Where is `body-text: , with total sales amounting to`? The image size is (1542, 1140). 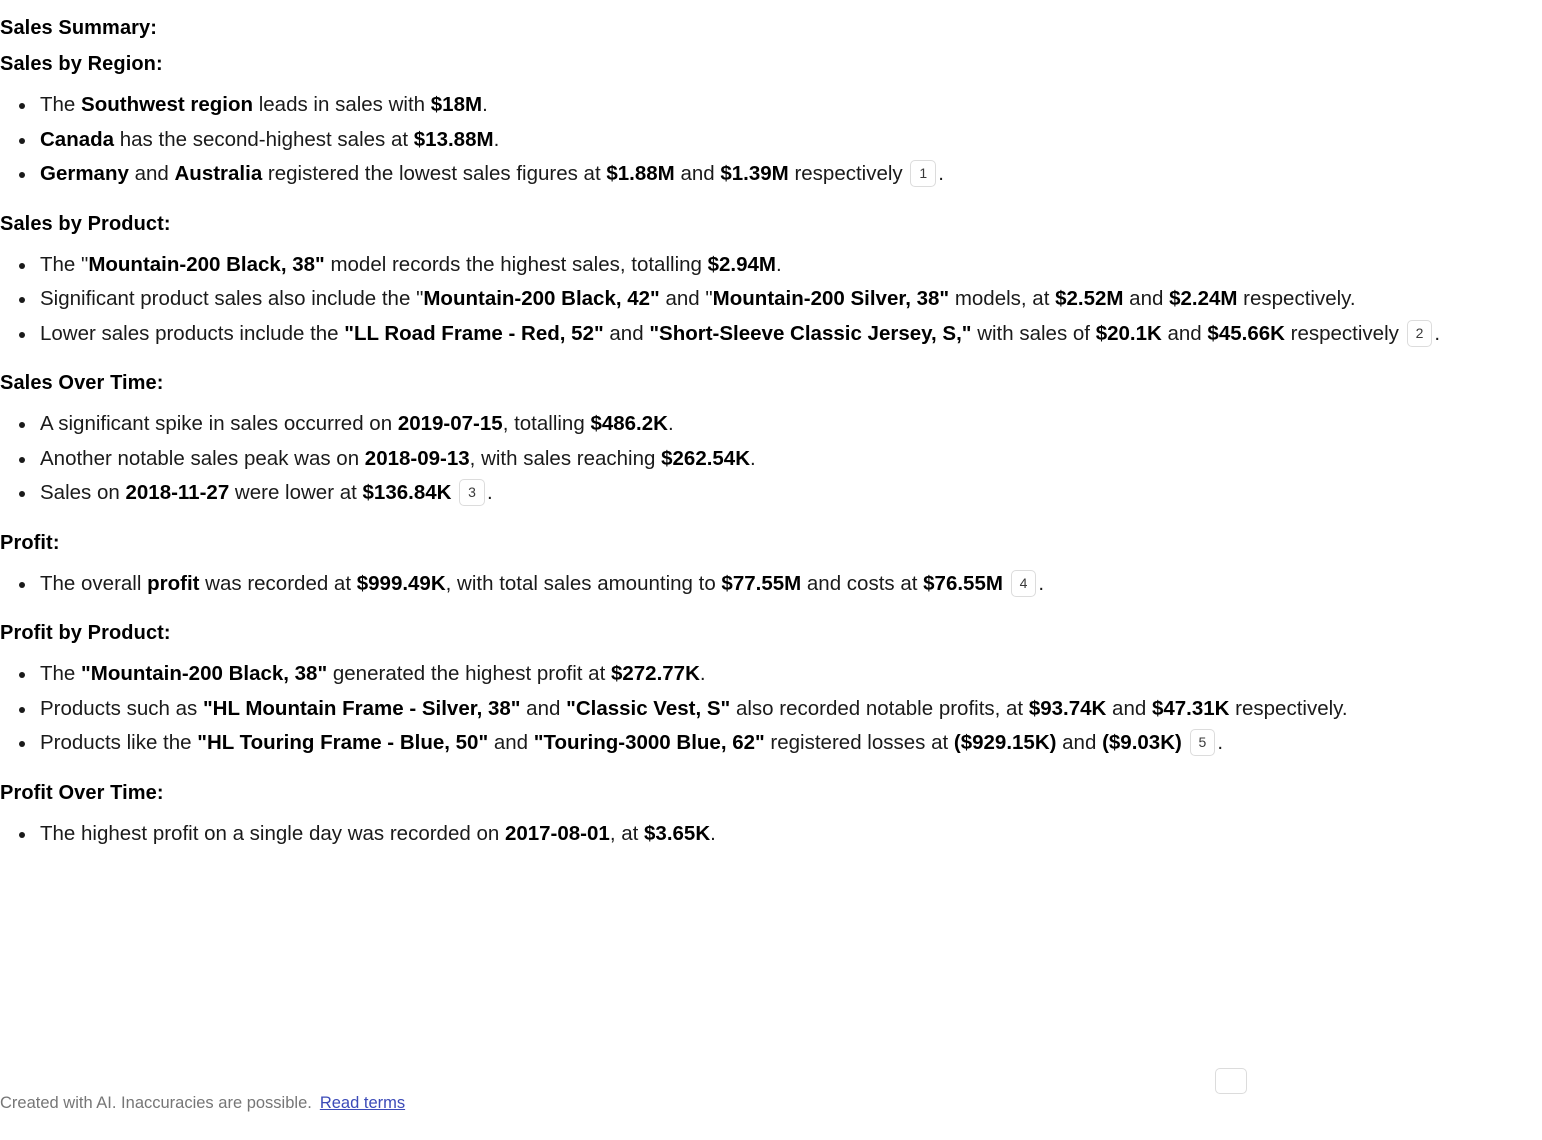 body-text: , with total sales amounting to is located at coordinates (583, 583).